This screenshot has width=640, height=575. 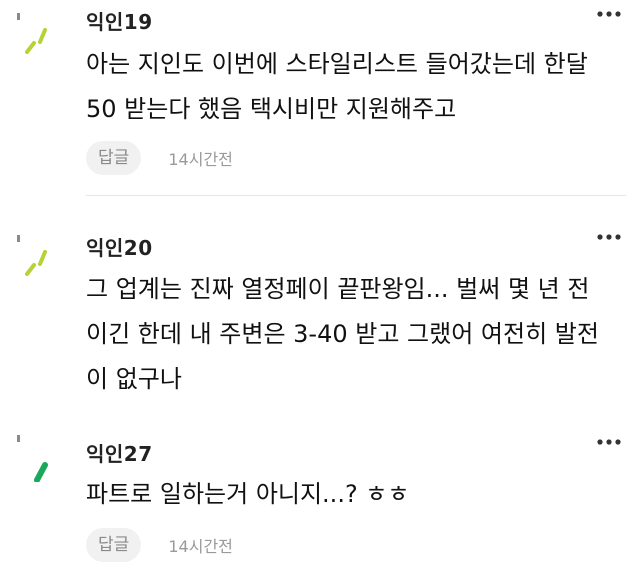 I want to click on comment-text-line: 50 받는다 했음 택시비만 지원해주고, so click(x=271, y=109).